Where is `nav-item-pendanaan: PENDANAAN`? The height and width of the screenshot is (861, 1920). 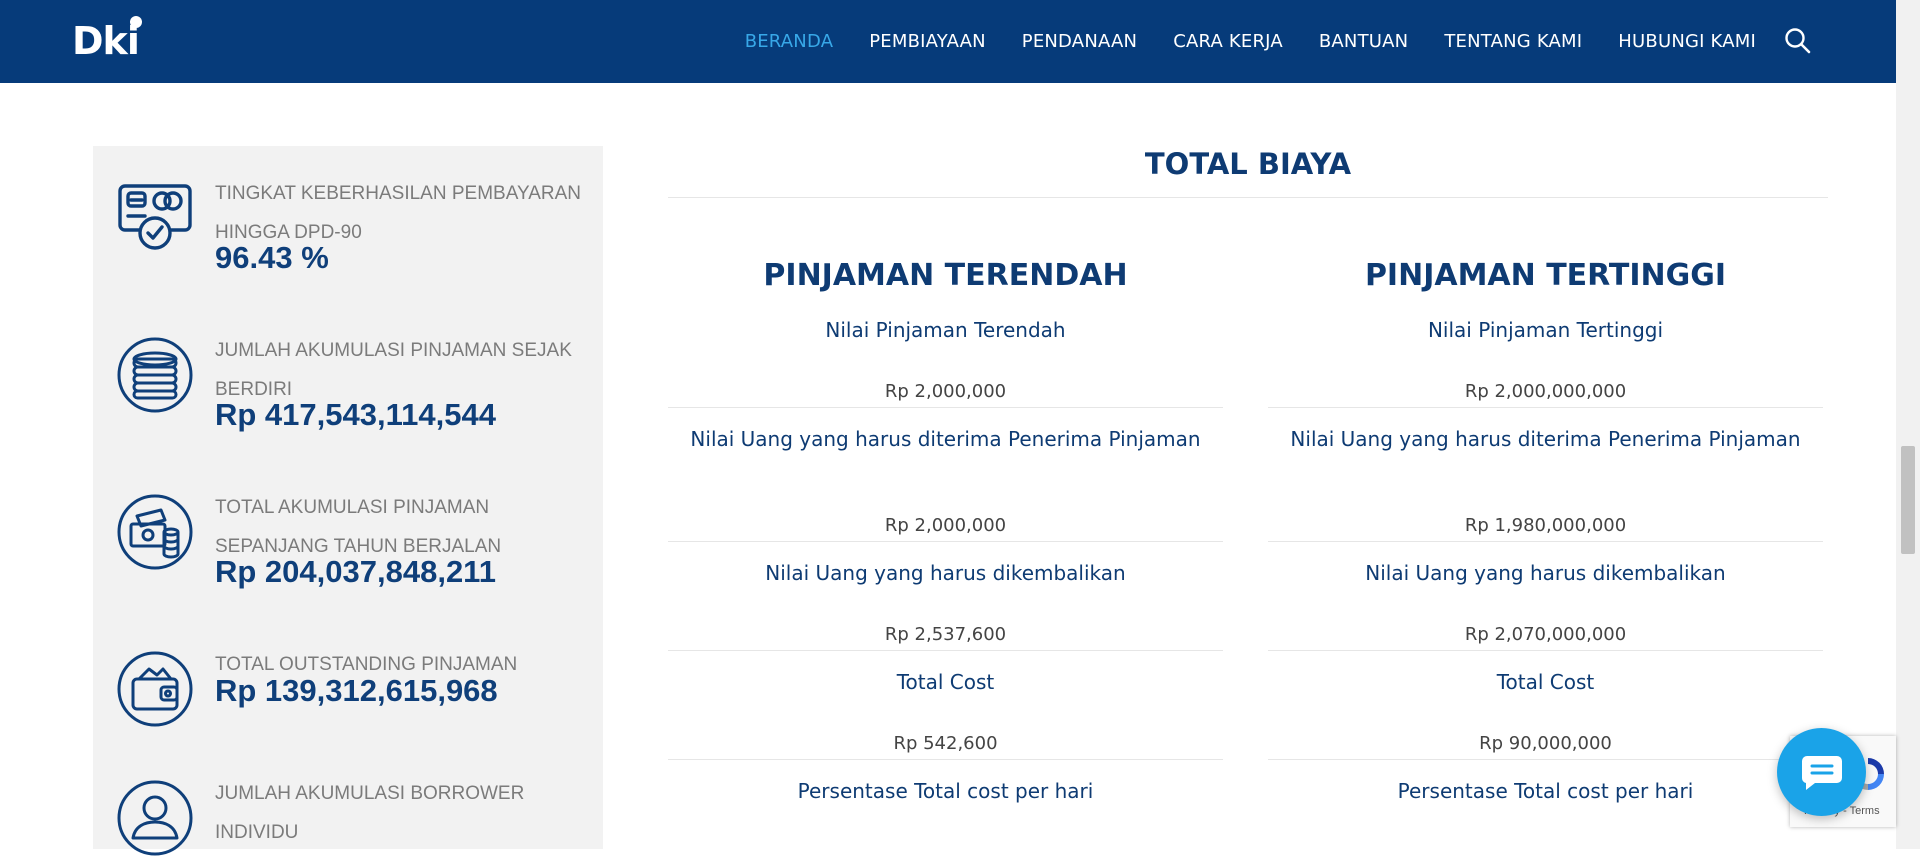
nav-item-pendanaan: PENDANAAN is located at coordinates (1079, 41).